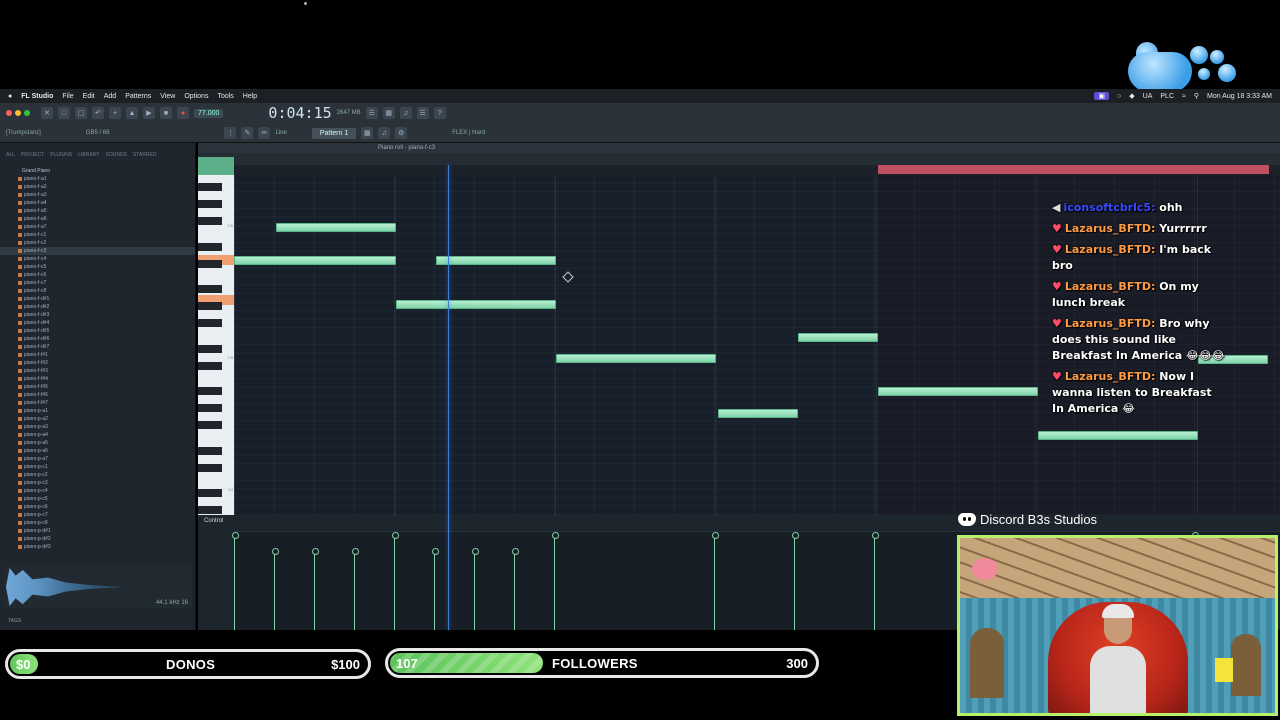  What do you see at coordinates (97, 339) in the screenshot?
I see `browser-item: piano-f-d#6` at bounding box center [97, 339].